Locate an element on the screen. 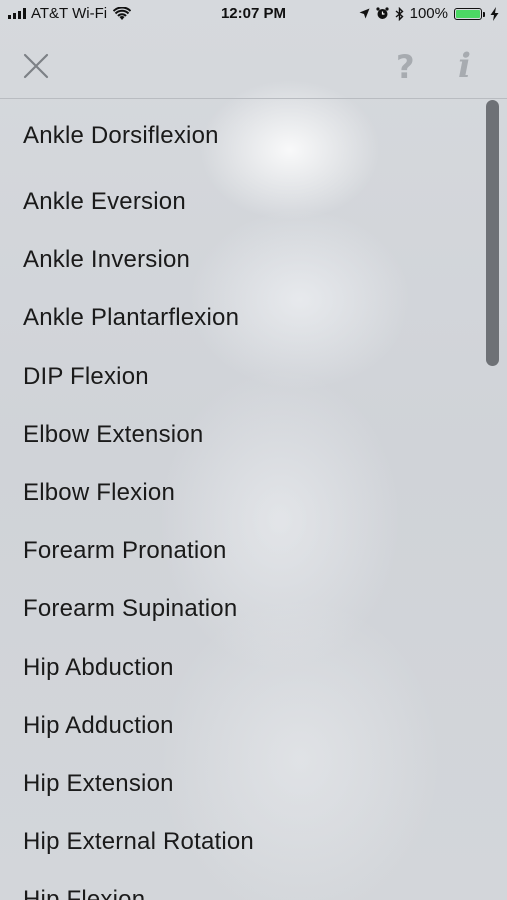  list-item: Forearm Pronation is located at coordinates (253, 543).